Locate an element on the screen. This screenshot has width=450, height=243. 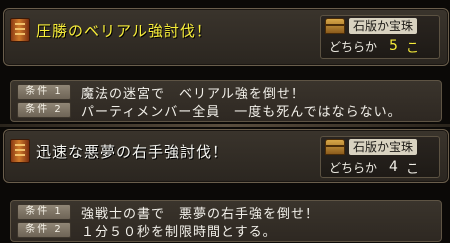
condition-text: 強戦士の書で 悪夢の右手強を倒せ！ is located at coordinates (200, 214).